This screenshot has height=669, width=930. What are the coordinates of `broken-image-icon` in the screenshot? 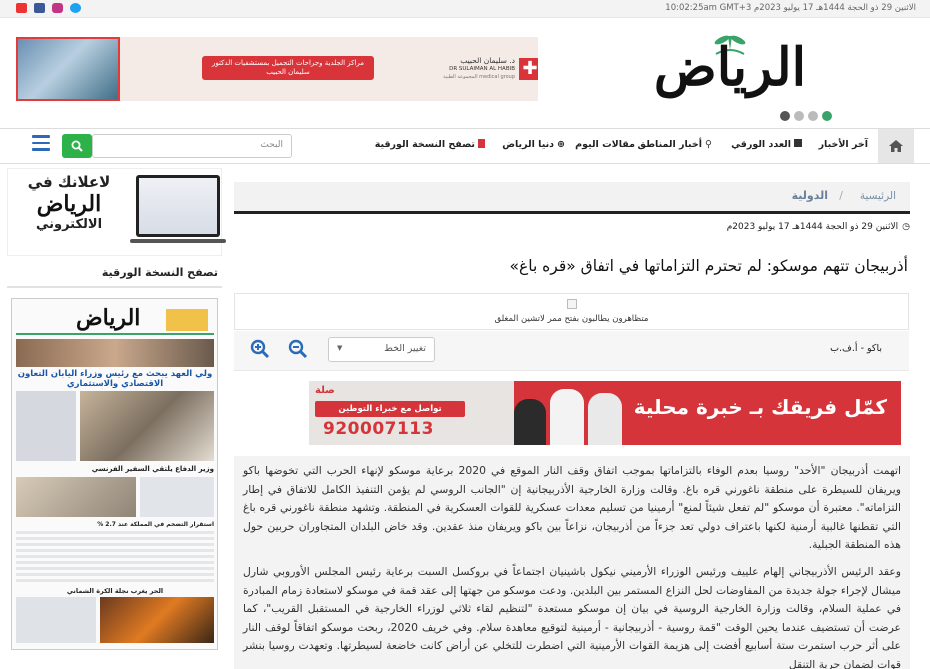 It's located at (572, 304).